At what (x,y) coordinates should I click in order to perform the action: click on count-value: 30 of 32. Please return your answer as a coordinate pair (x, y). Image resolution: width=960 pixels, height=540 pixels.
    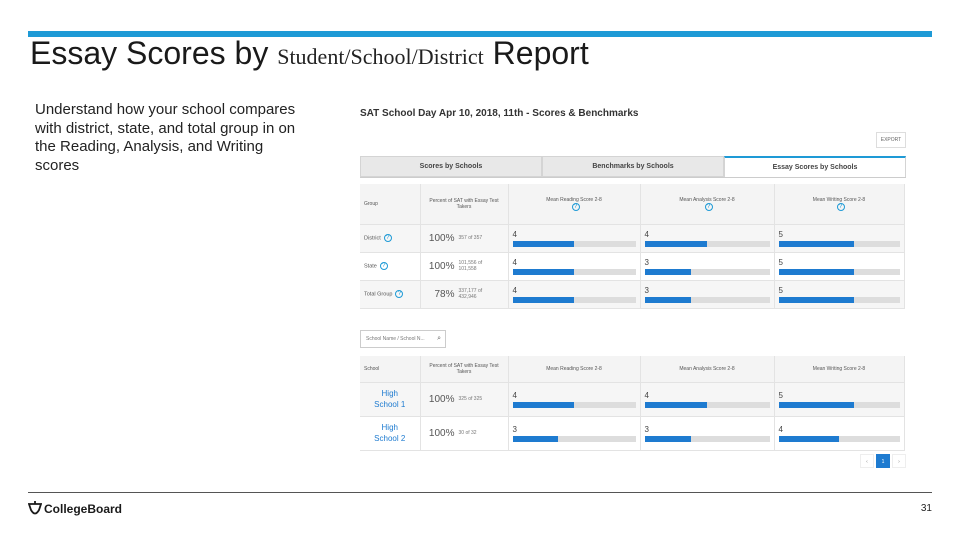
    Looking at the image, I should click on (467, 433).